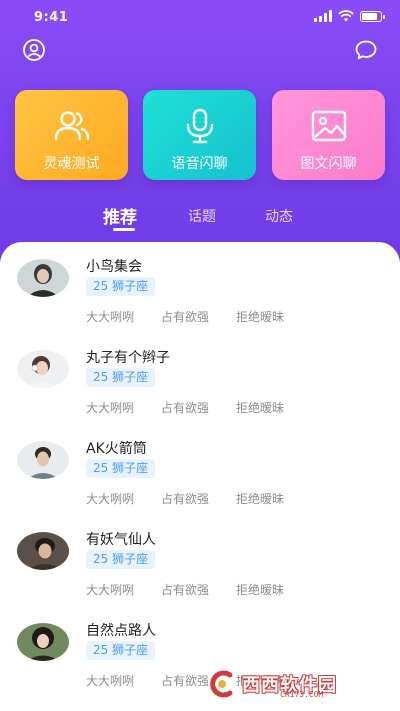  Describe the element at coordinates (346, 16) in the screenshot. I see `wifi-icon` at that location.